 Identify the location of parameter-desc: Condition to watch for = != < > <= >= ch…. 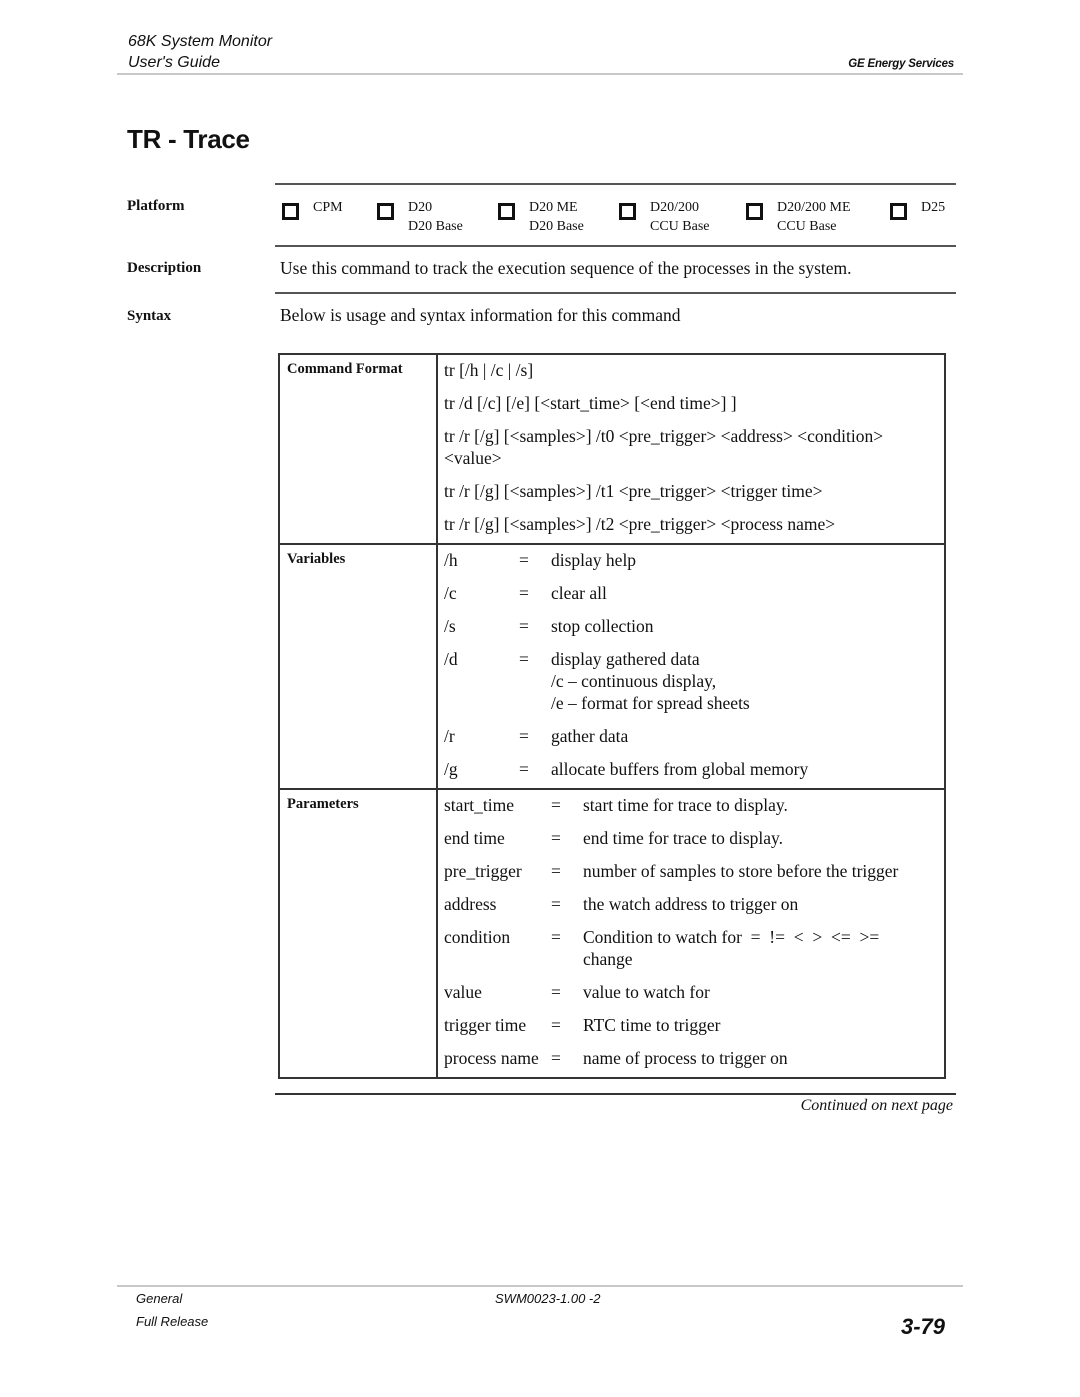
(733, 948).